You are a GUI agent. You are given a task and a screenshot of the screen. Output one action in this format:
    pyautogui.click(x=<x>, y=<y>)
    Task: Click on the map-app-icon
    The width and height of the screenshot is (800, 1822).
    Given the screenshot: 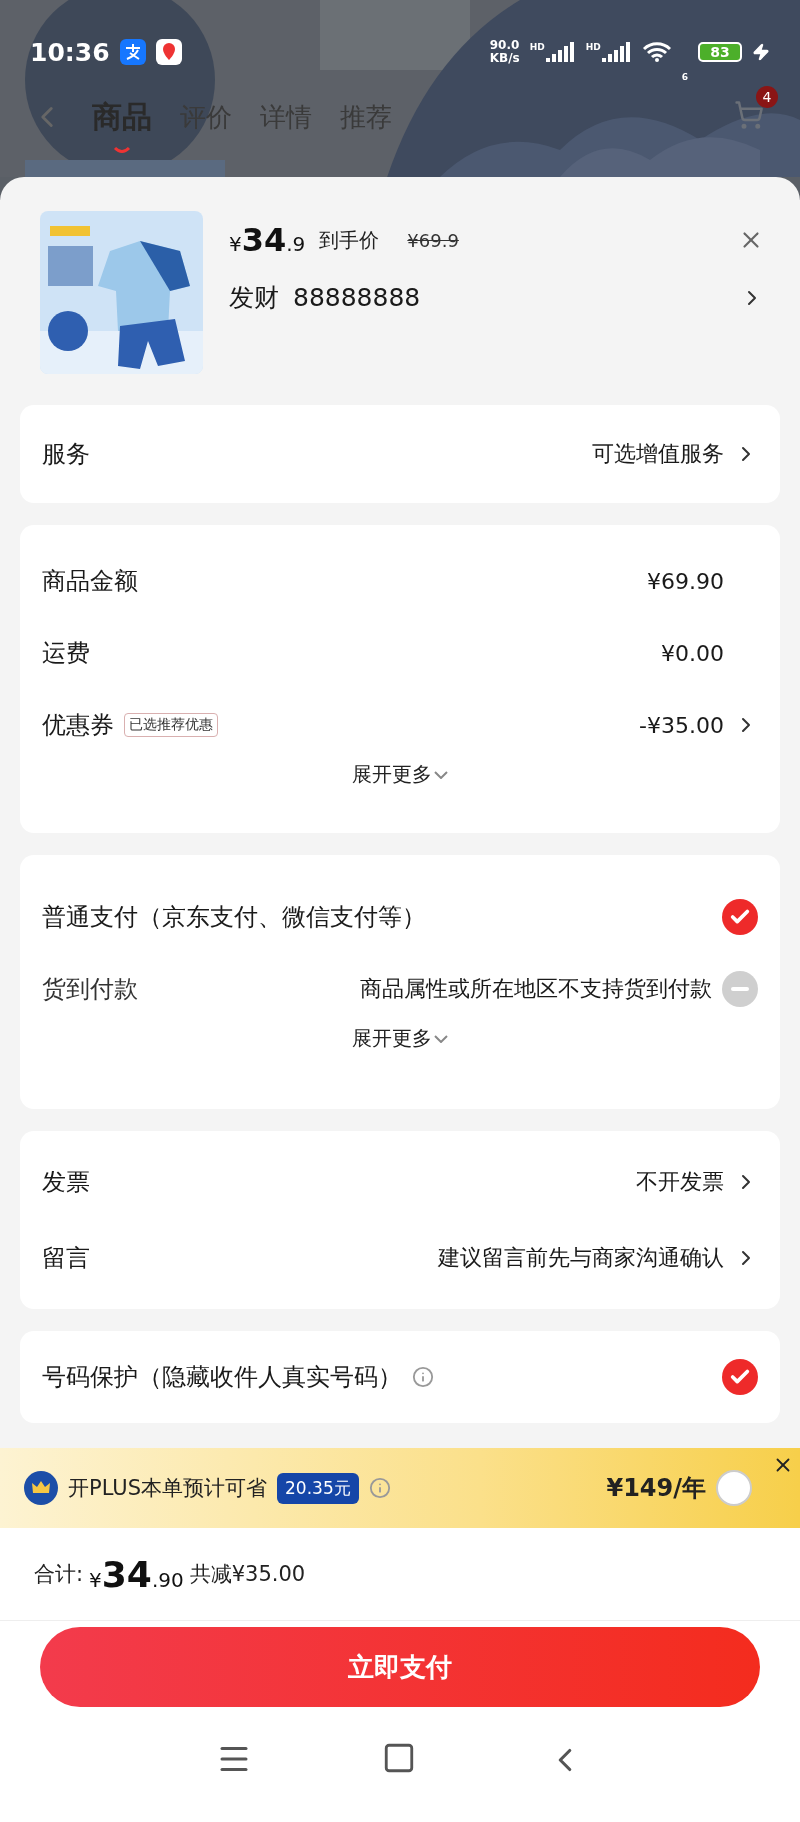 What is the action you would take?
    pyautogui.click(x=168, y=52)
    